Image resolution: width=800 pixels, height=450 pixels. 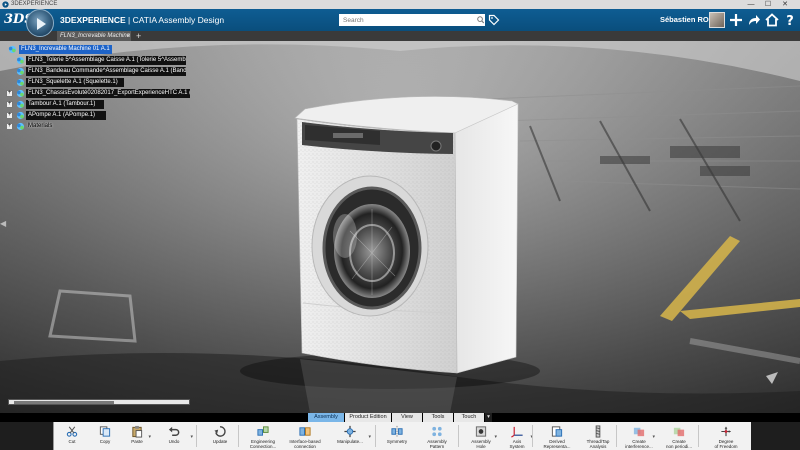 What do you see at coordinates (137, 436) in the screenshot?
I see `command-paste: Paste ▾` at bounding box center [137, 436].